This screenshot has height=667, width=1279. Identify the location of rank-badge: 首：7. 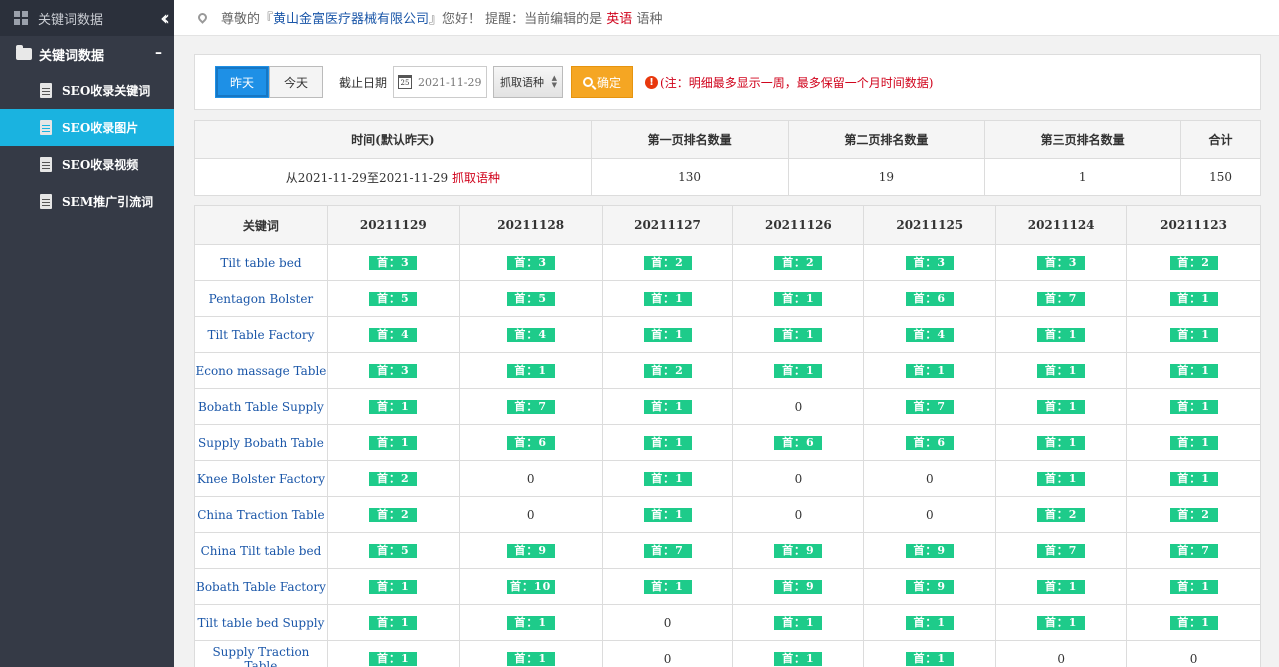
(1061, 551).